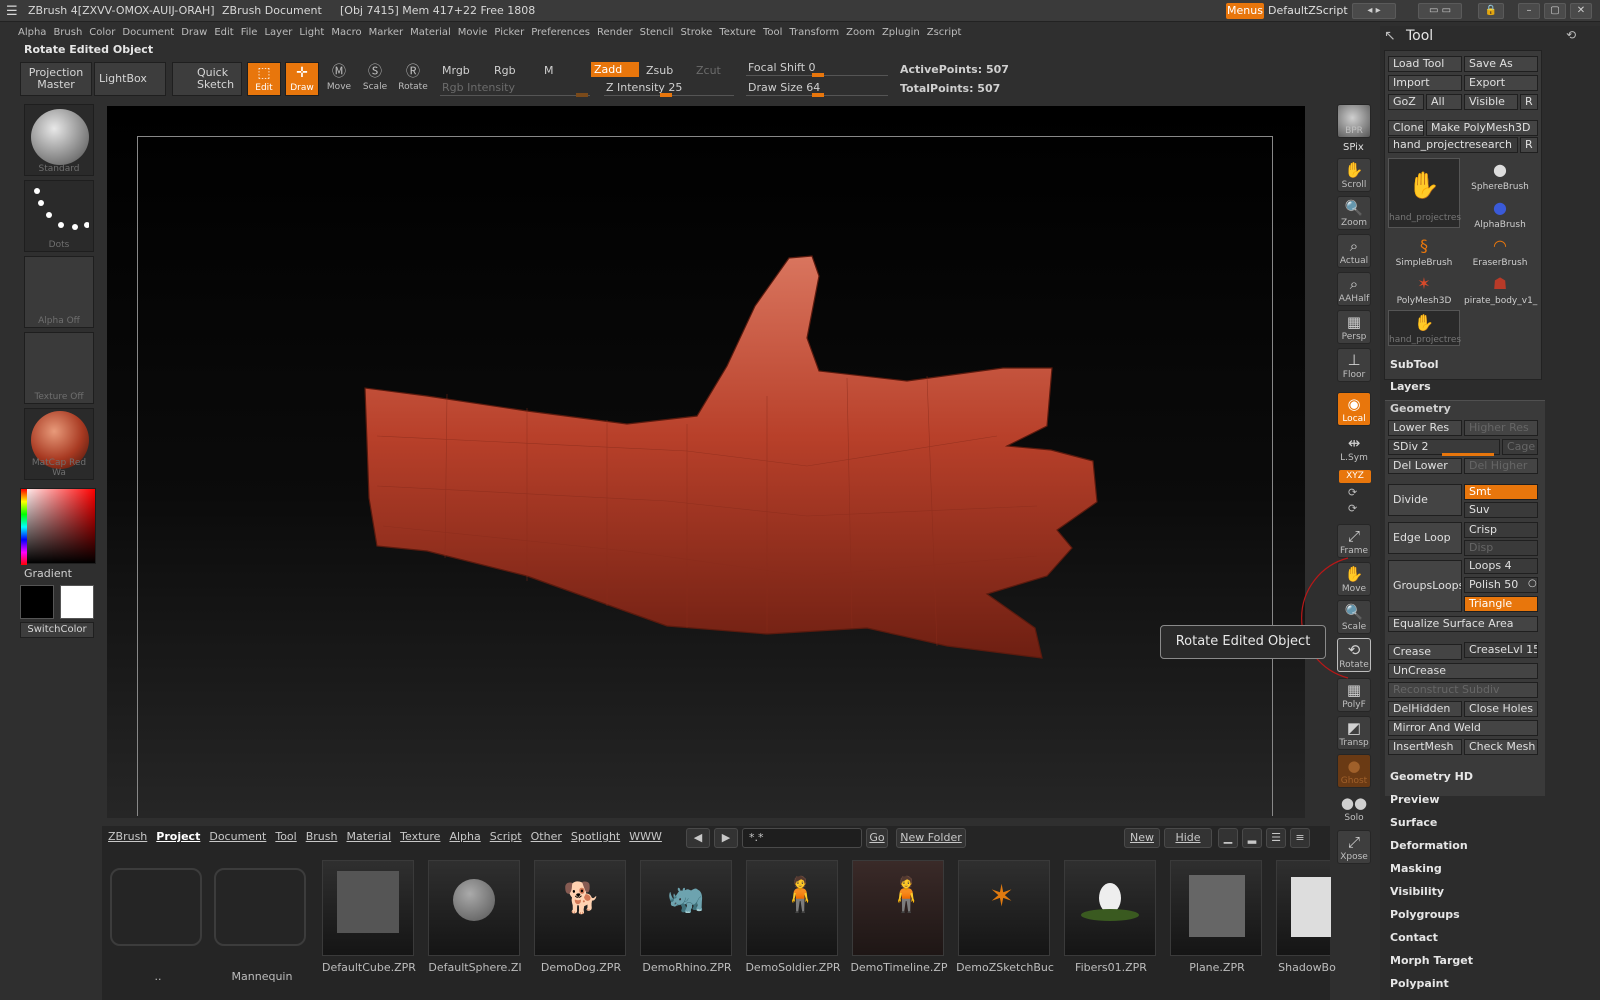 The width and height of the screenshot is (1600, 1000). I want to click on zcut-button: Zcut, so click(708, 70).